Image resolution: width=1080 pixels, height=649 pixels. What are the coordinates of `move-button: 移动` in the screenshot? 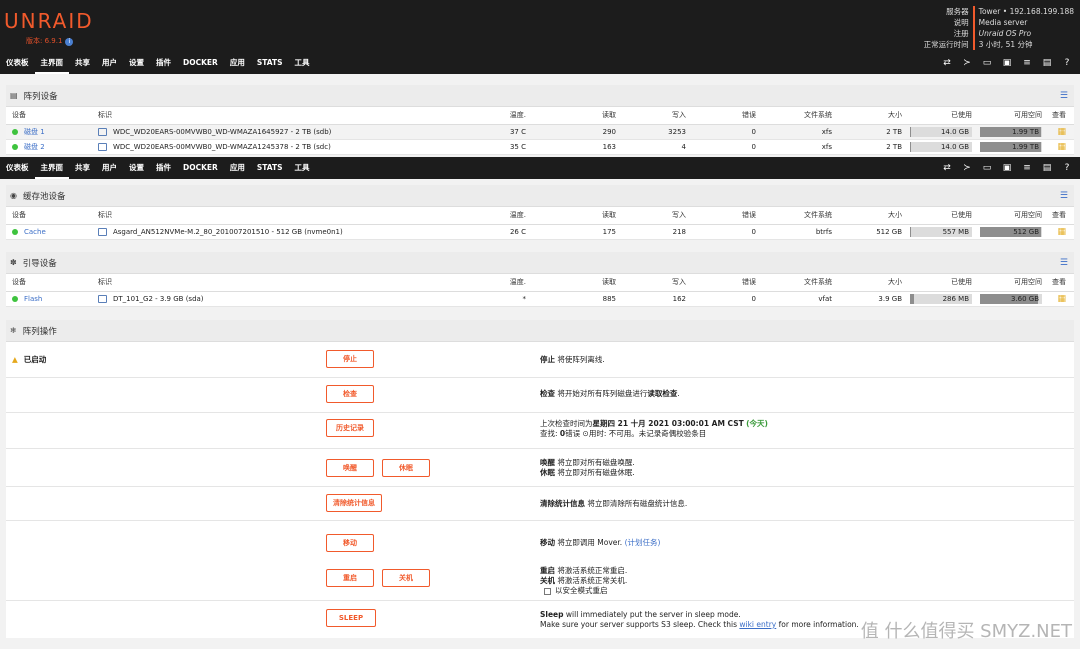 It's located at (350, 543).